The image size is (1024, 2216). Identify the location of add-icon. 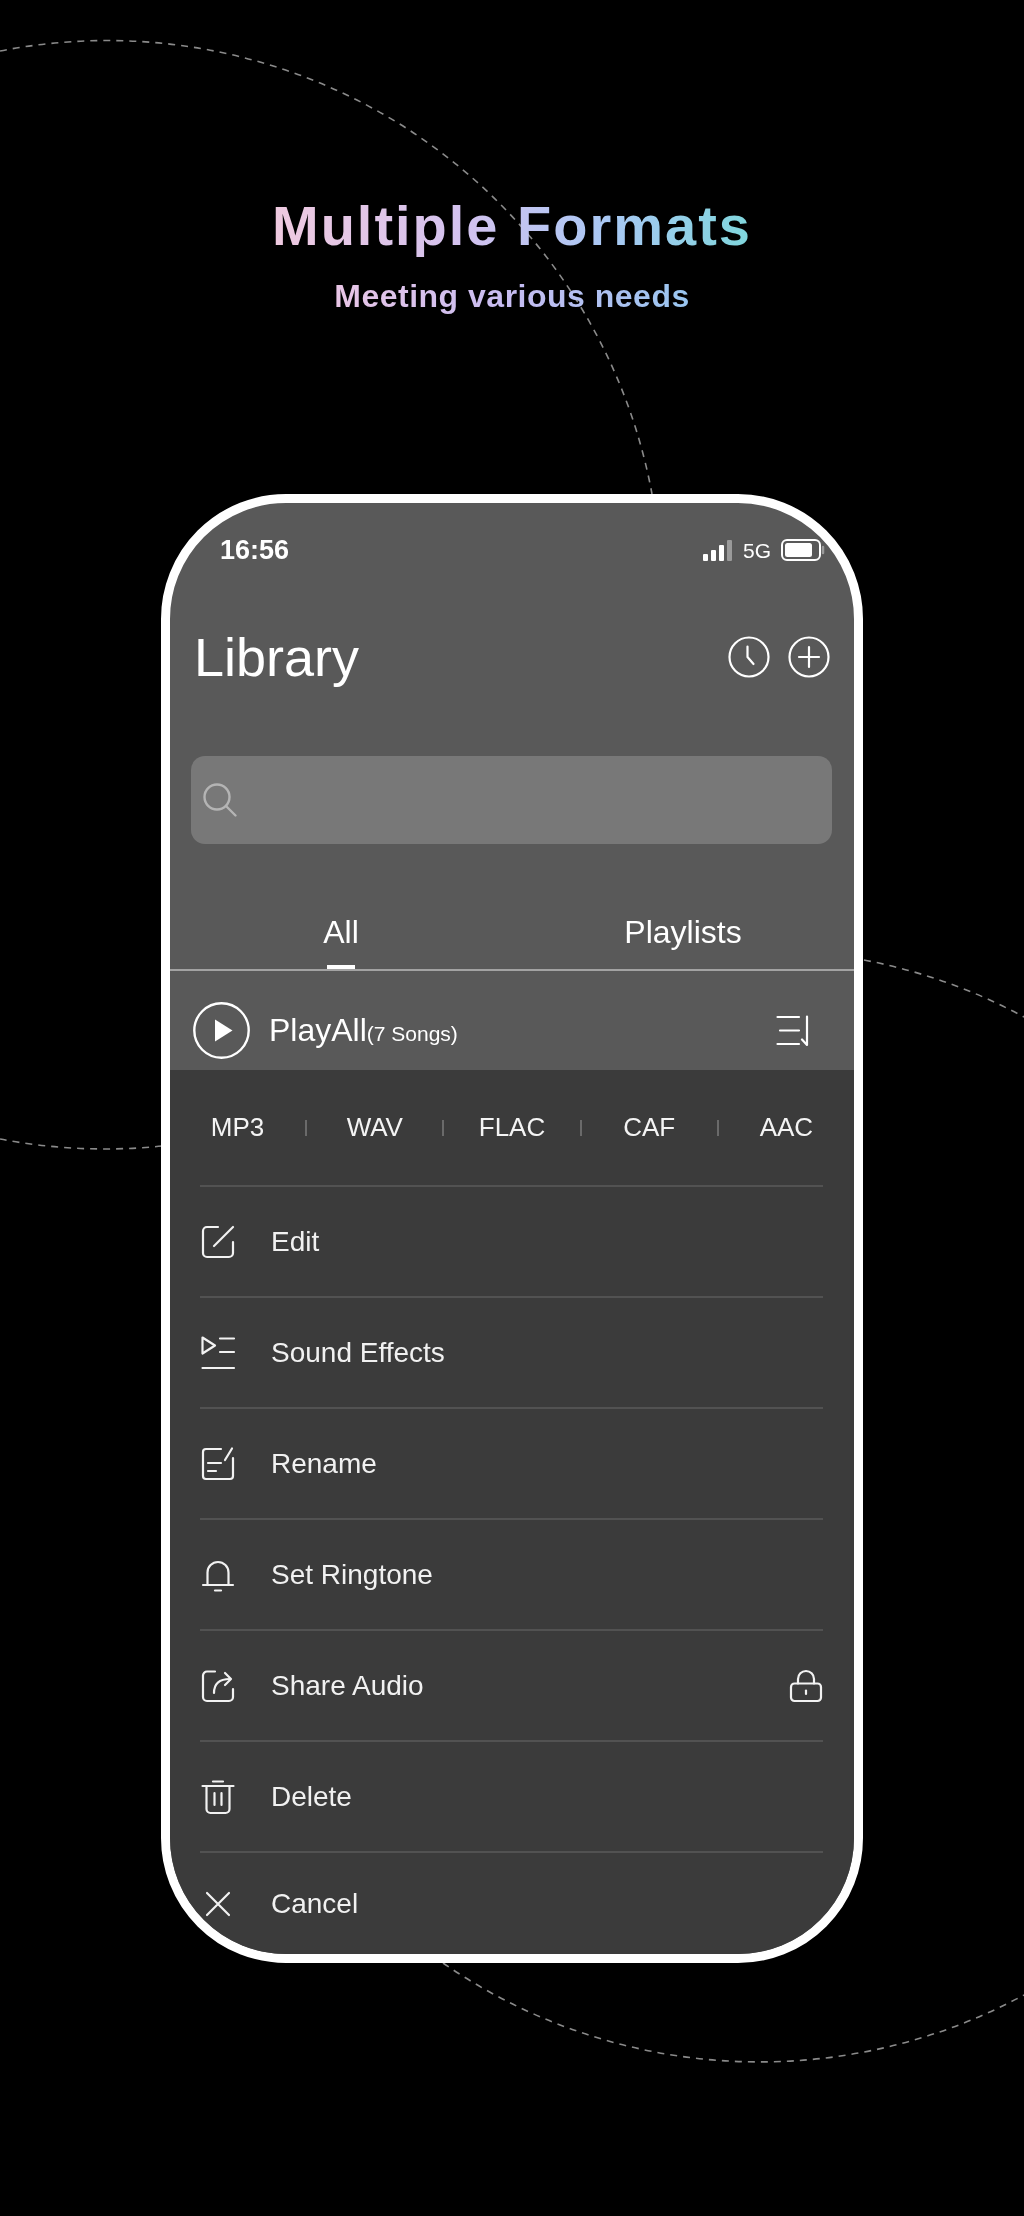
(809, 657).